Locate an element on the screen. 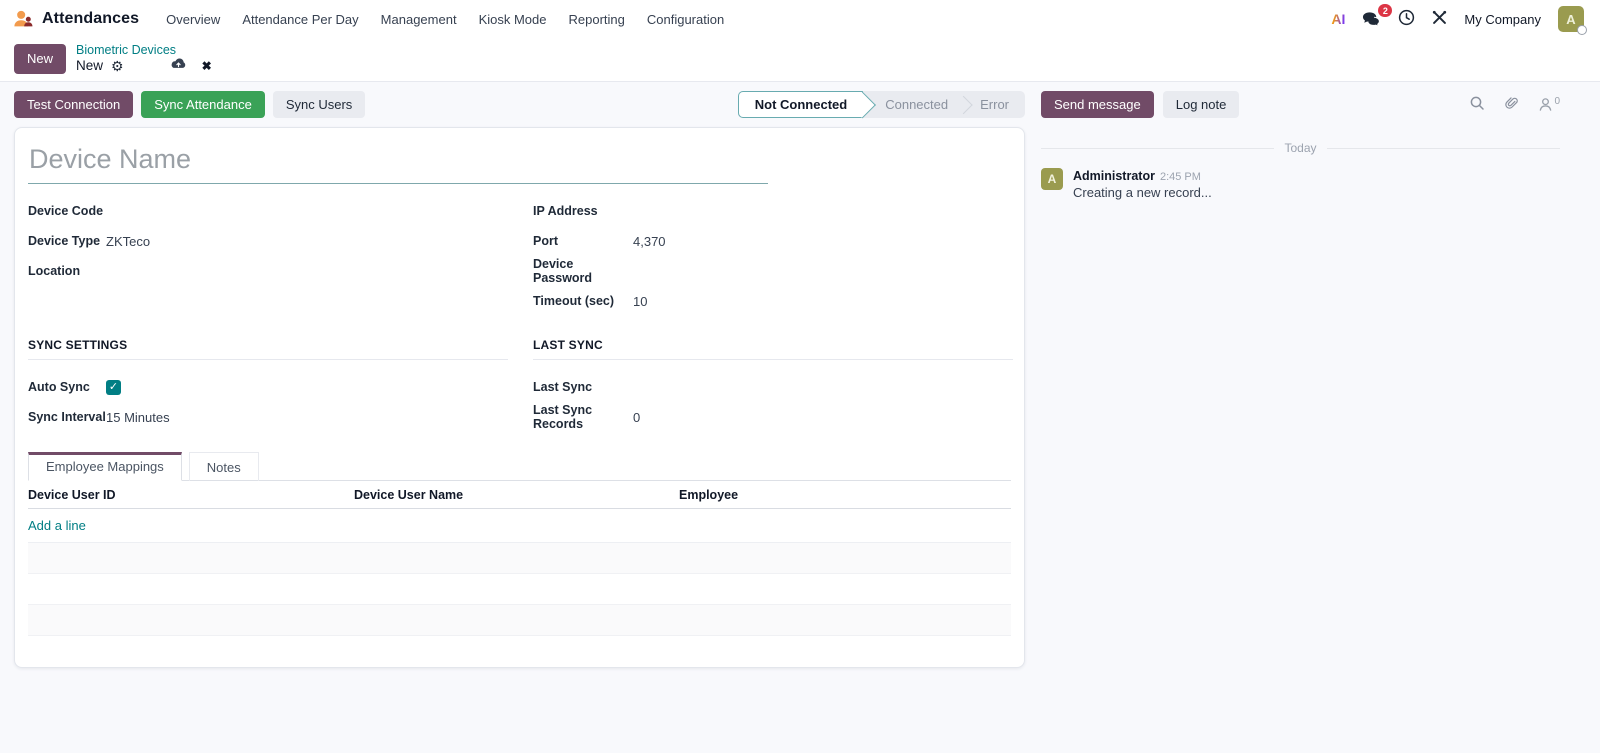 The image size is (1600, 753). status-step-not-connected: Not Connected is located at coordinates (800, 104).